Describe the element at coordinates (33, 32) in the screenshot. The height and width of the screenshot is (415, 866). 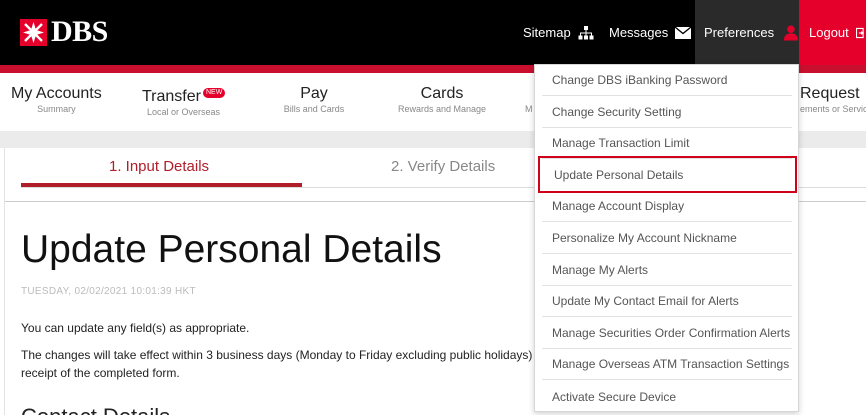
I see `dbs-star-icon` at that location.